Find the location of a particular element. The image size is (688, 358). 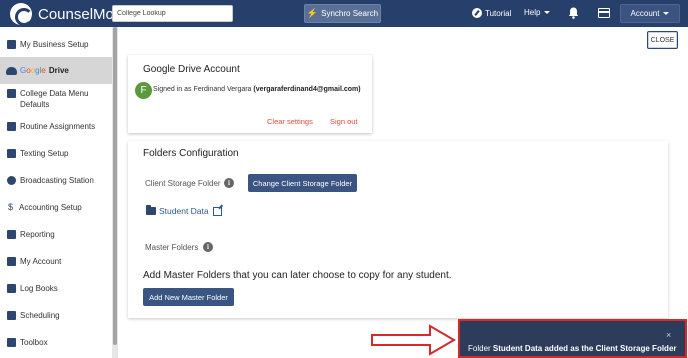

sidebar-item-label: Routine Assignments is located at coordinates (58, 126).